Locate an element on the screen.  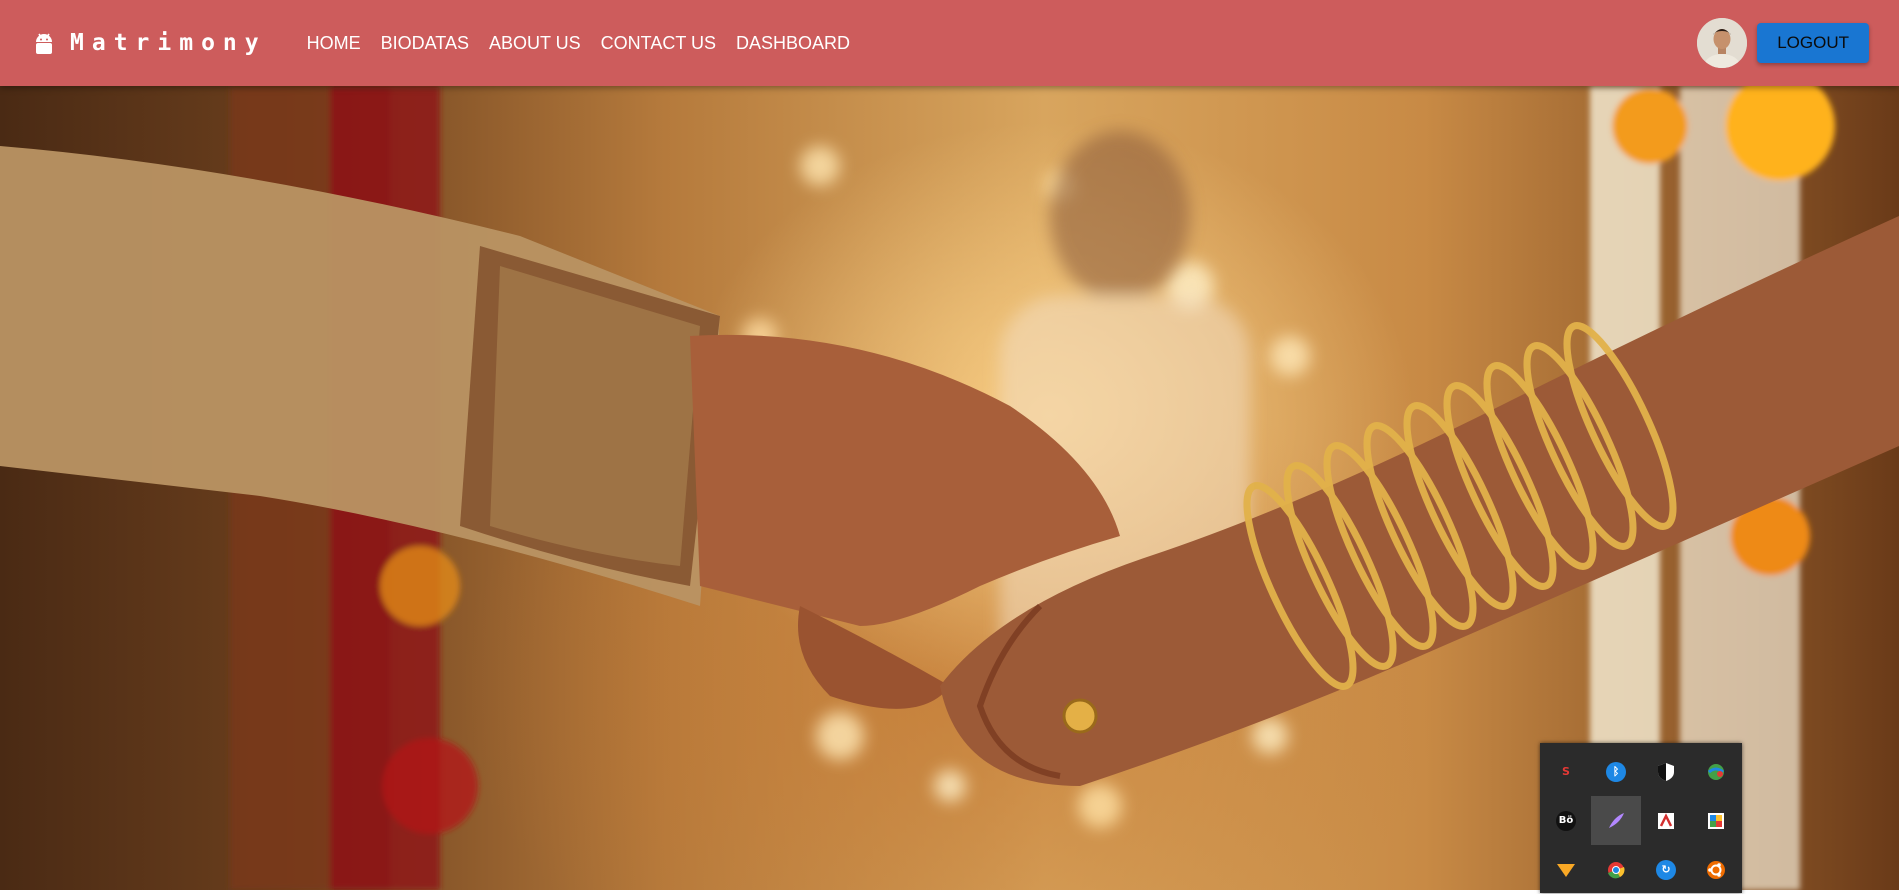
audio-app-icon: Bö is located at coordinates (1566, 820).